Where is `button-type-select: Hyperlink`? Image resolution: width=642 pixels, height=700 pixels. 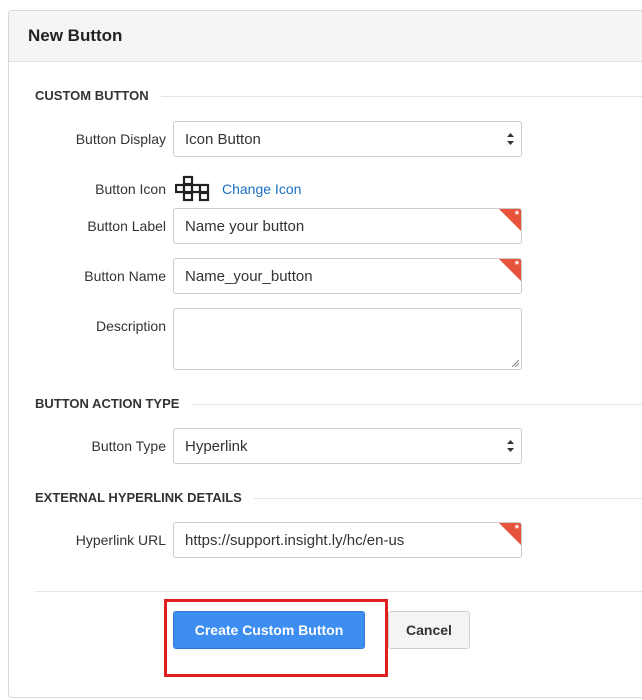 button-type-select: Hyperlink is located at coordinates (347, 446).